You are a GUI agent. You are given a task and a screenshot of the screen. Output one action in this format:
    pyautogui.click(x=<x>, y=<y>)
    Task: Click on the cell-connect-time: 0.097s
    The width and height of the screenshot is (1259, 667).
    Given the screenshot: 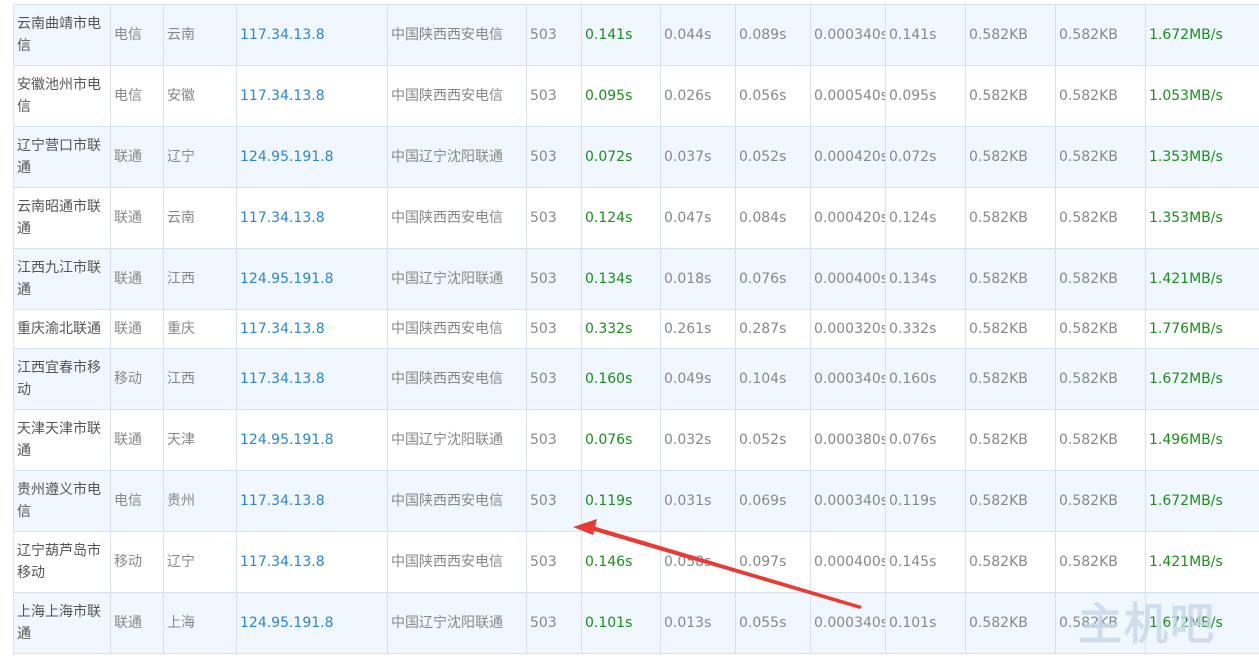 What is the action you would take?
    pyautogui.click(x=773, y=562)
    